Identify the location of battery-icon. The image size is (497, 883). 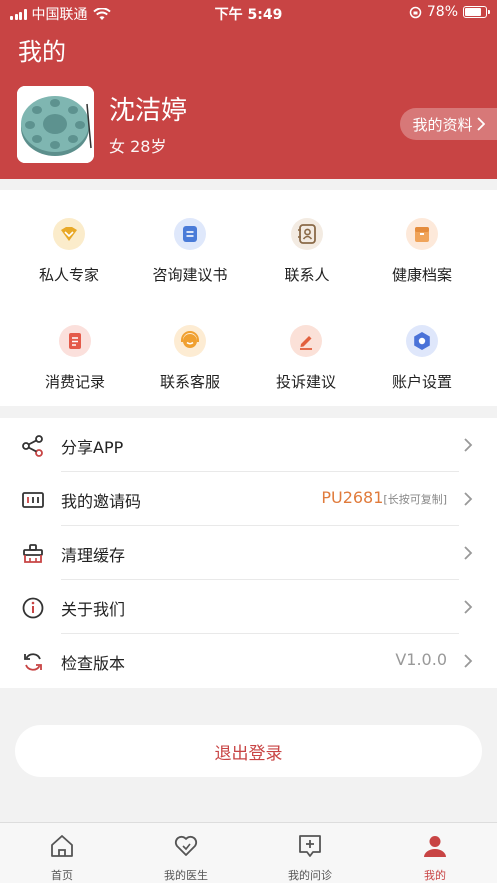
(476, 12).